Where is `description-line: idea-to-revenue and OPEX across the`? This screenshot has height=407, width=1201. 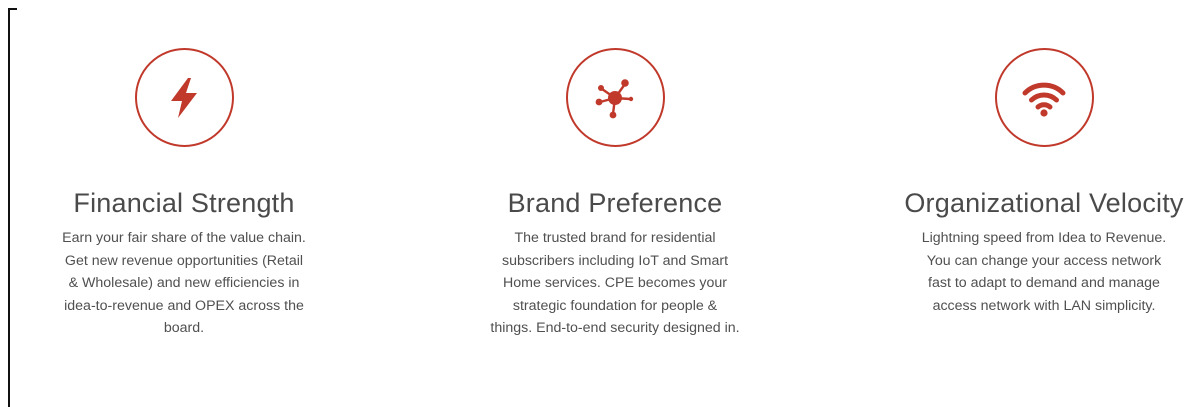 description-line: idea-to-revenue and OPEX across the is located at coordinates (184, 305).